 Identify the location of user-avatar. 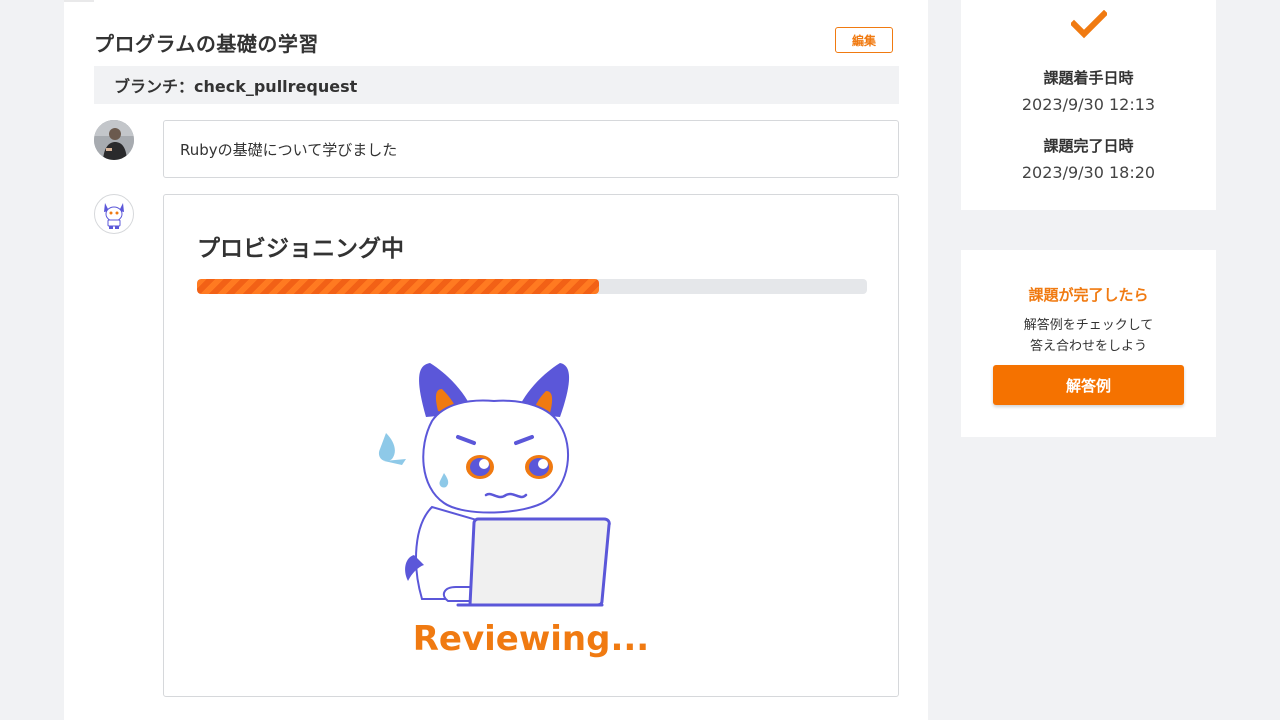
(114, 140).